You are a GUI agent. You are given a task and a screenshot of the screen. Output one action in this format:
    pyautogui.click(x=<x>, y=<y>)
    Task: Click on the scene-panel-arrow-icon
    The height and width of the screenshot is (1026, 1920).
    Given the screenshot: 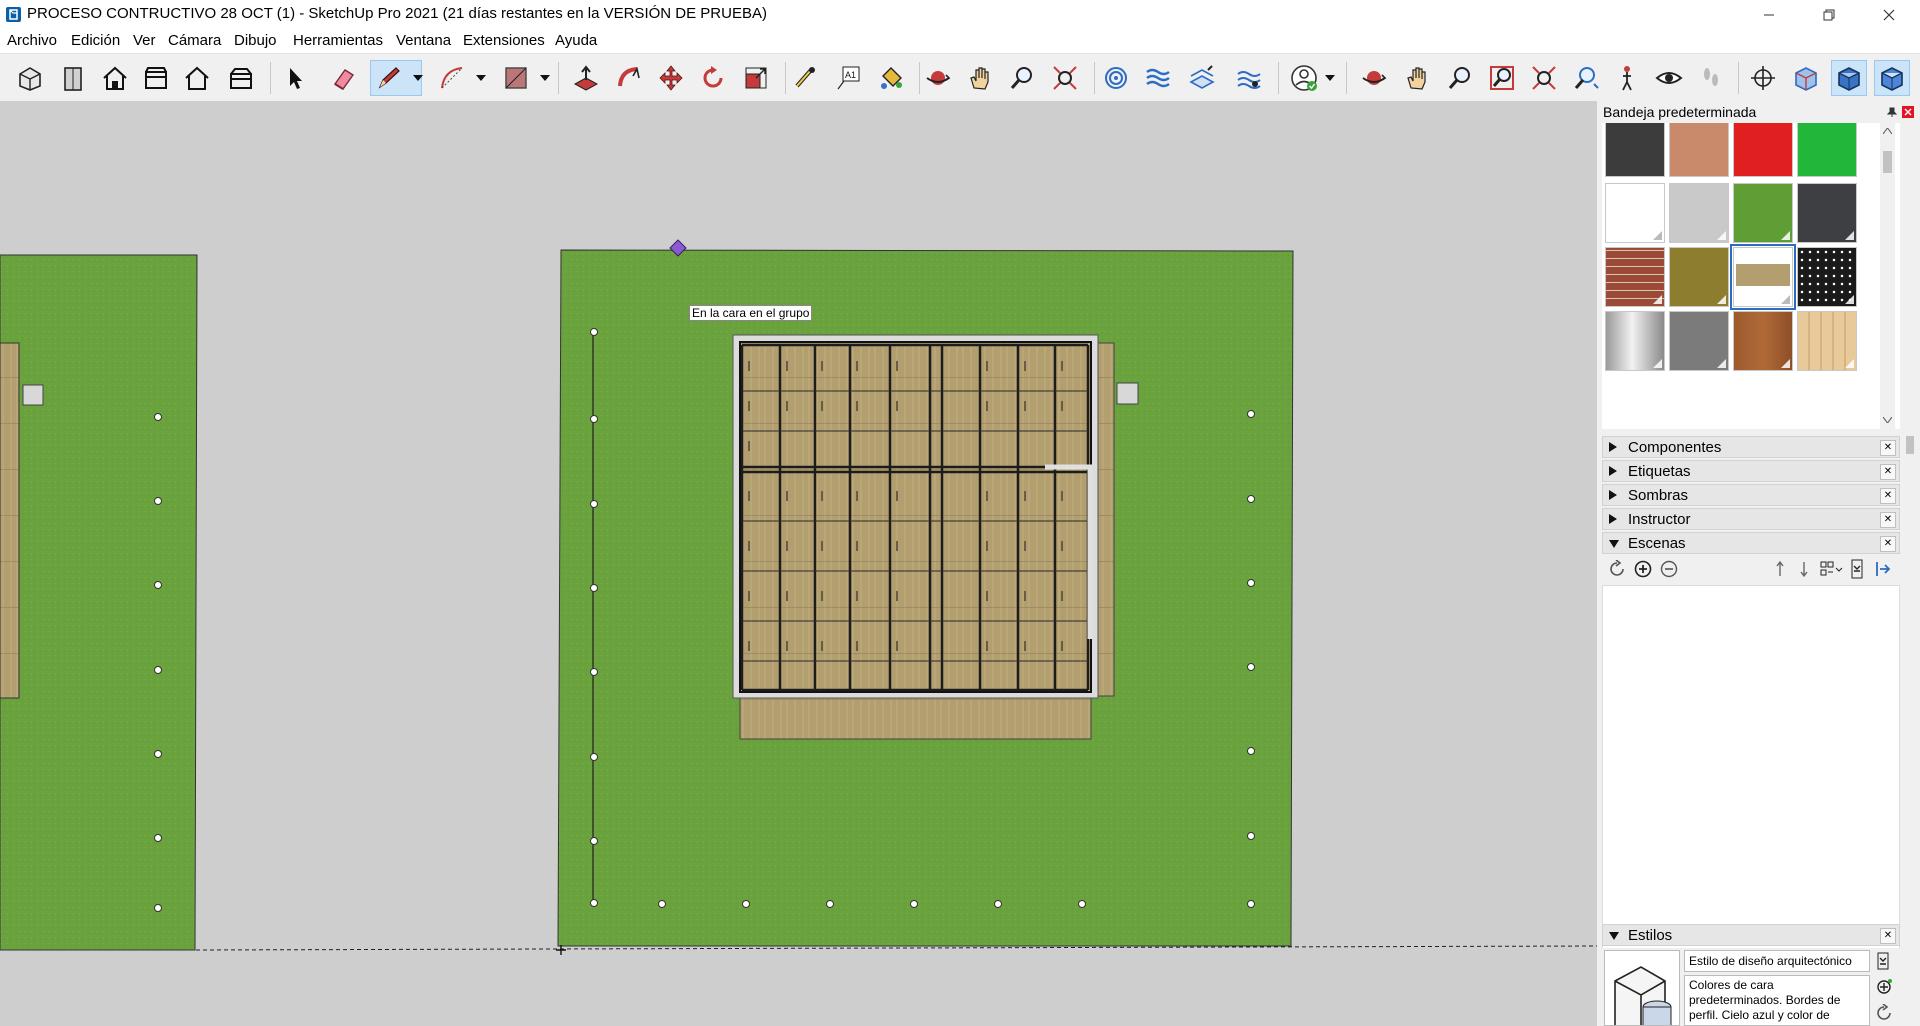 What is the action you would take?
    pyautogui.click(x=1883, y=569)
    